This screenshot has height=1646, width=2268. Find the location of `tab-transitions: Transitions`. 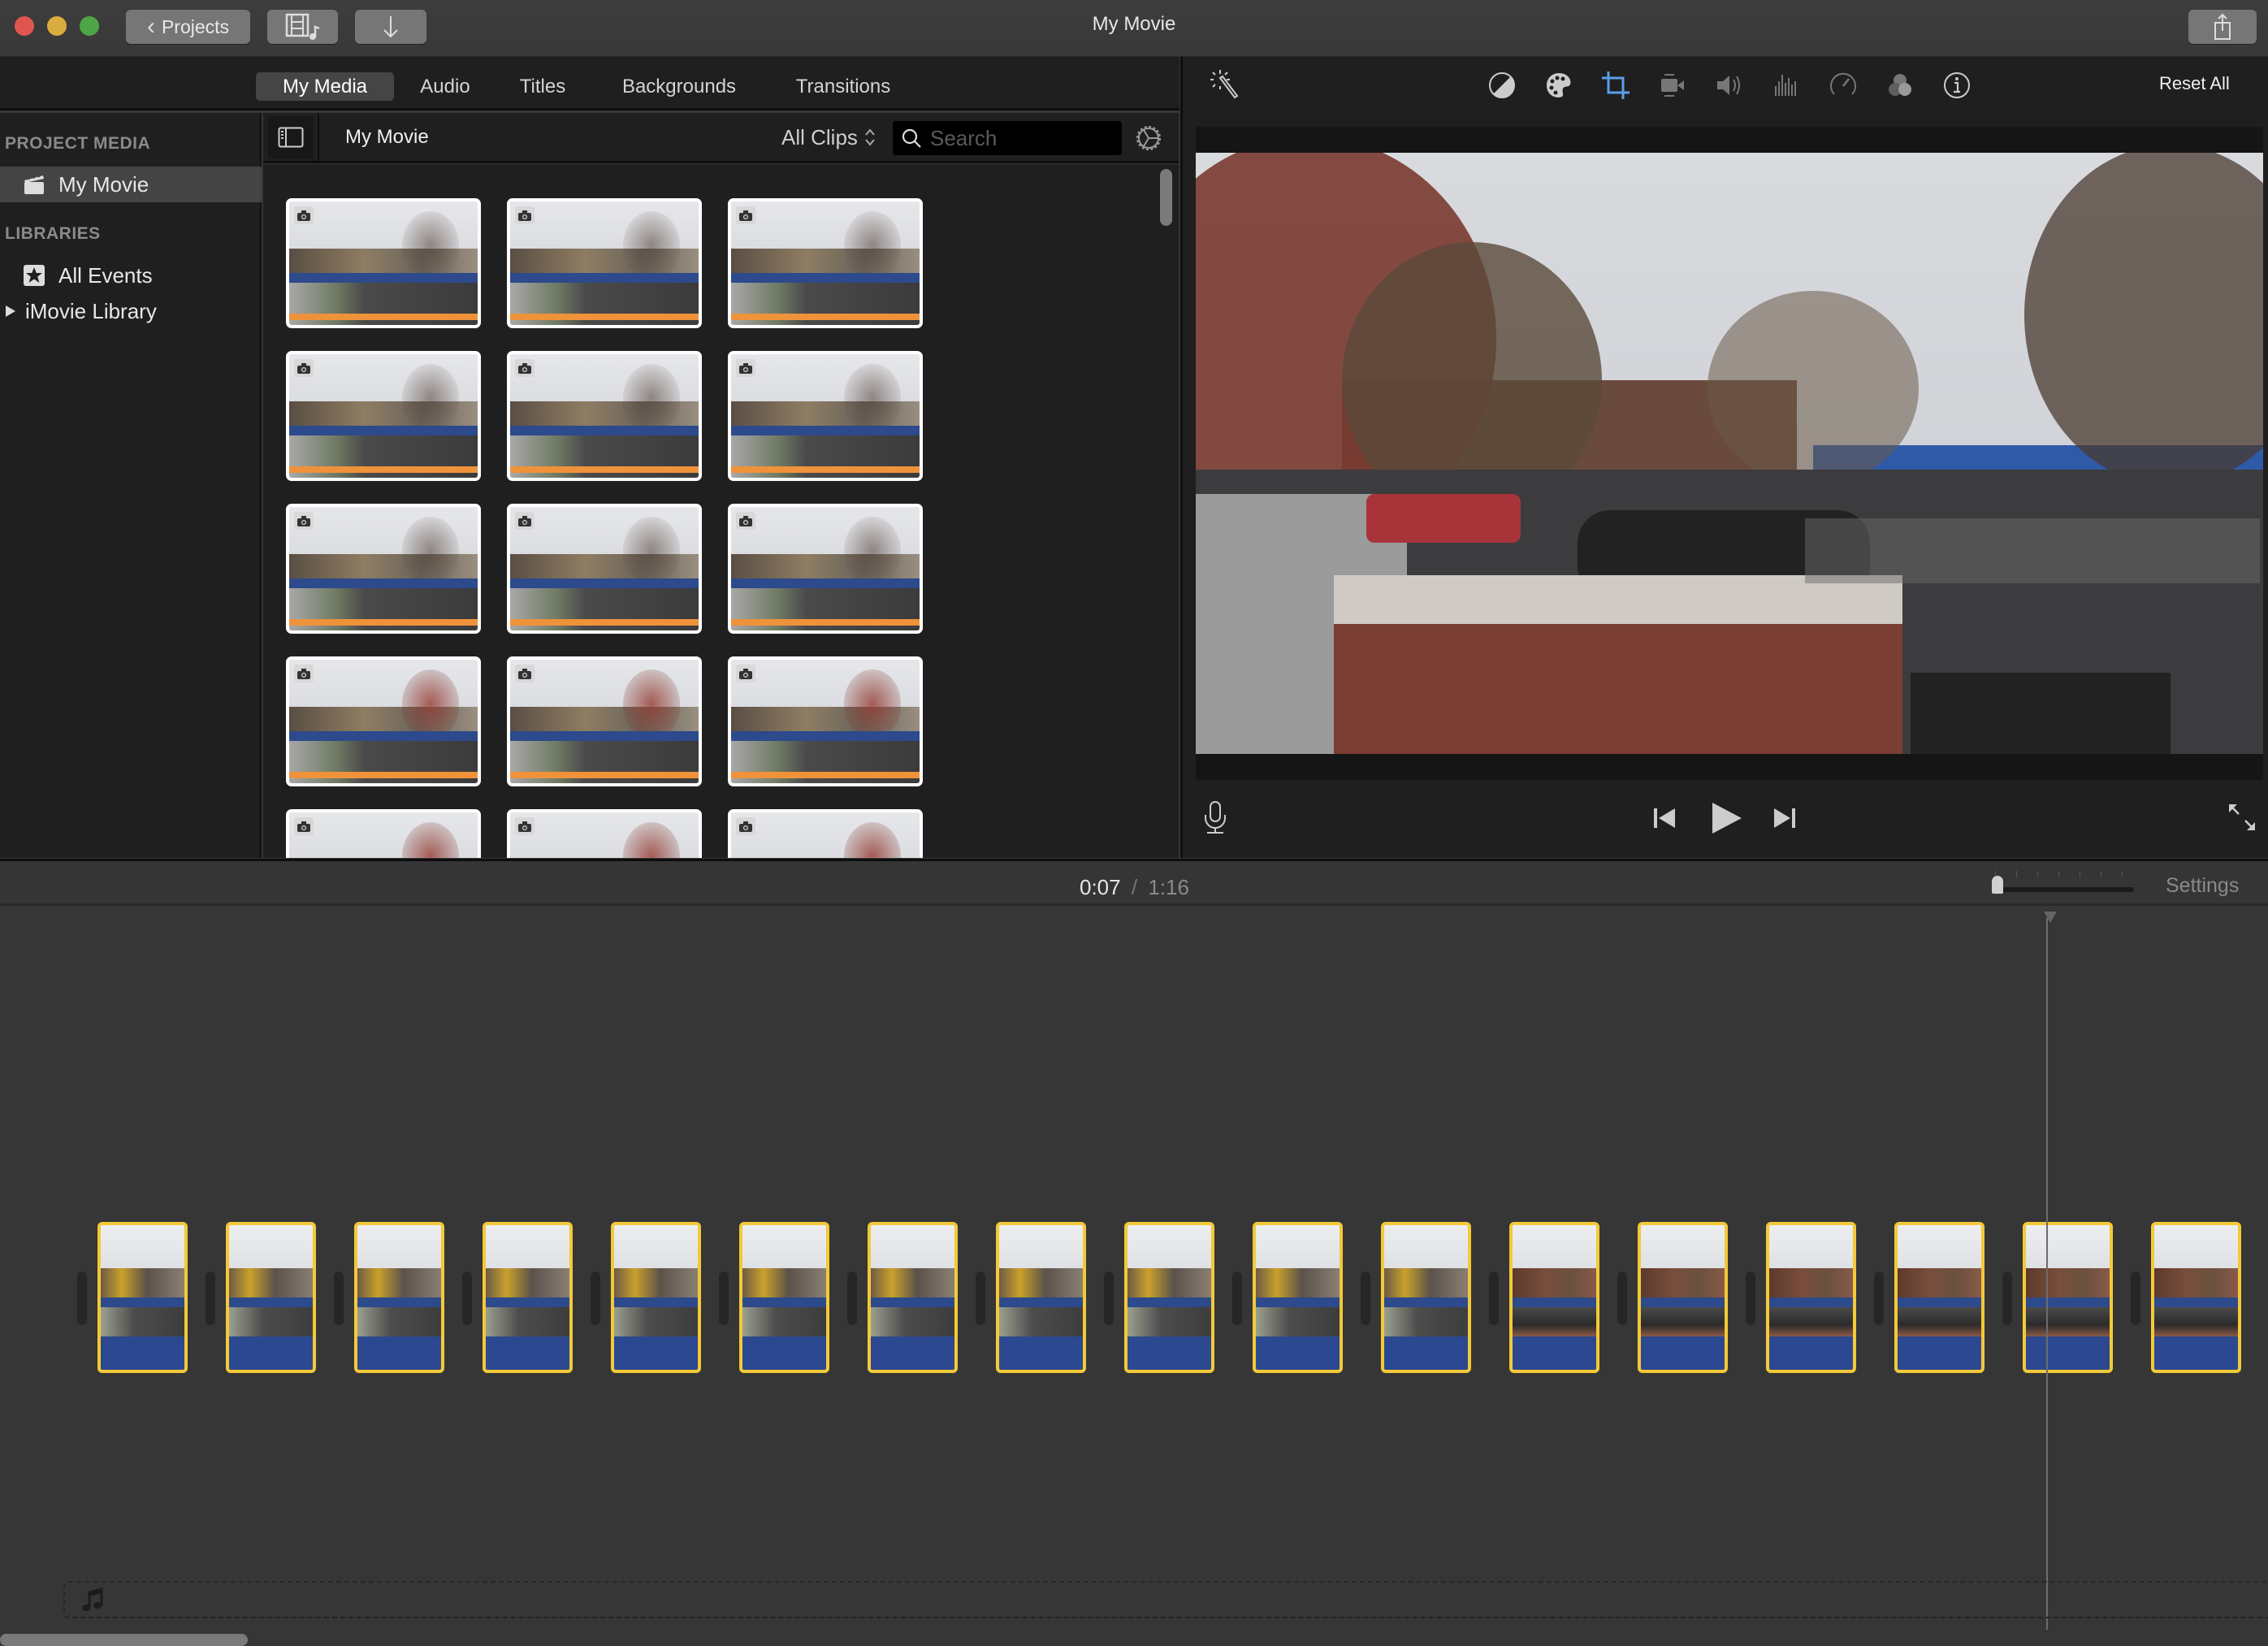

tab-transitions: Transitions is located at coordinates (843, 86).